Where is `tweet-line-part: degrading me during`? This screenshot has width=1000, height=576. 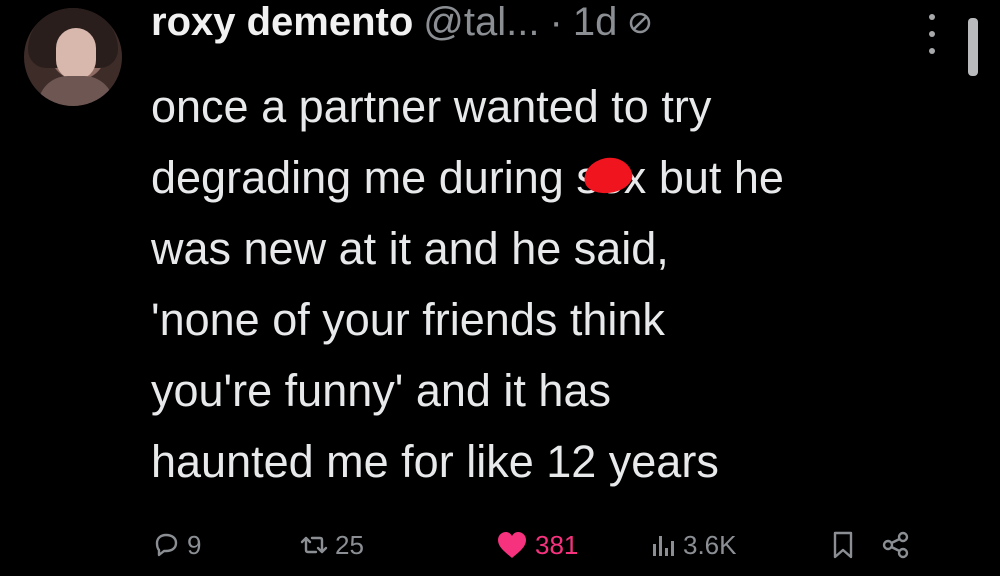 tweet-line-part: degrading me during is located at coordinates (364, 177).